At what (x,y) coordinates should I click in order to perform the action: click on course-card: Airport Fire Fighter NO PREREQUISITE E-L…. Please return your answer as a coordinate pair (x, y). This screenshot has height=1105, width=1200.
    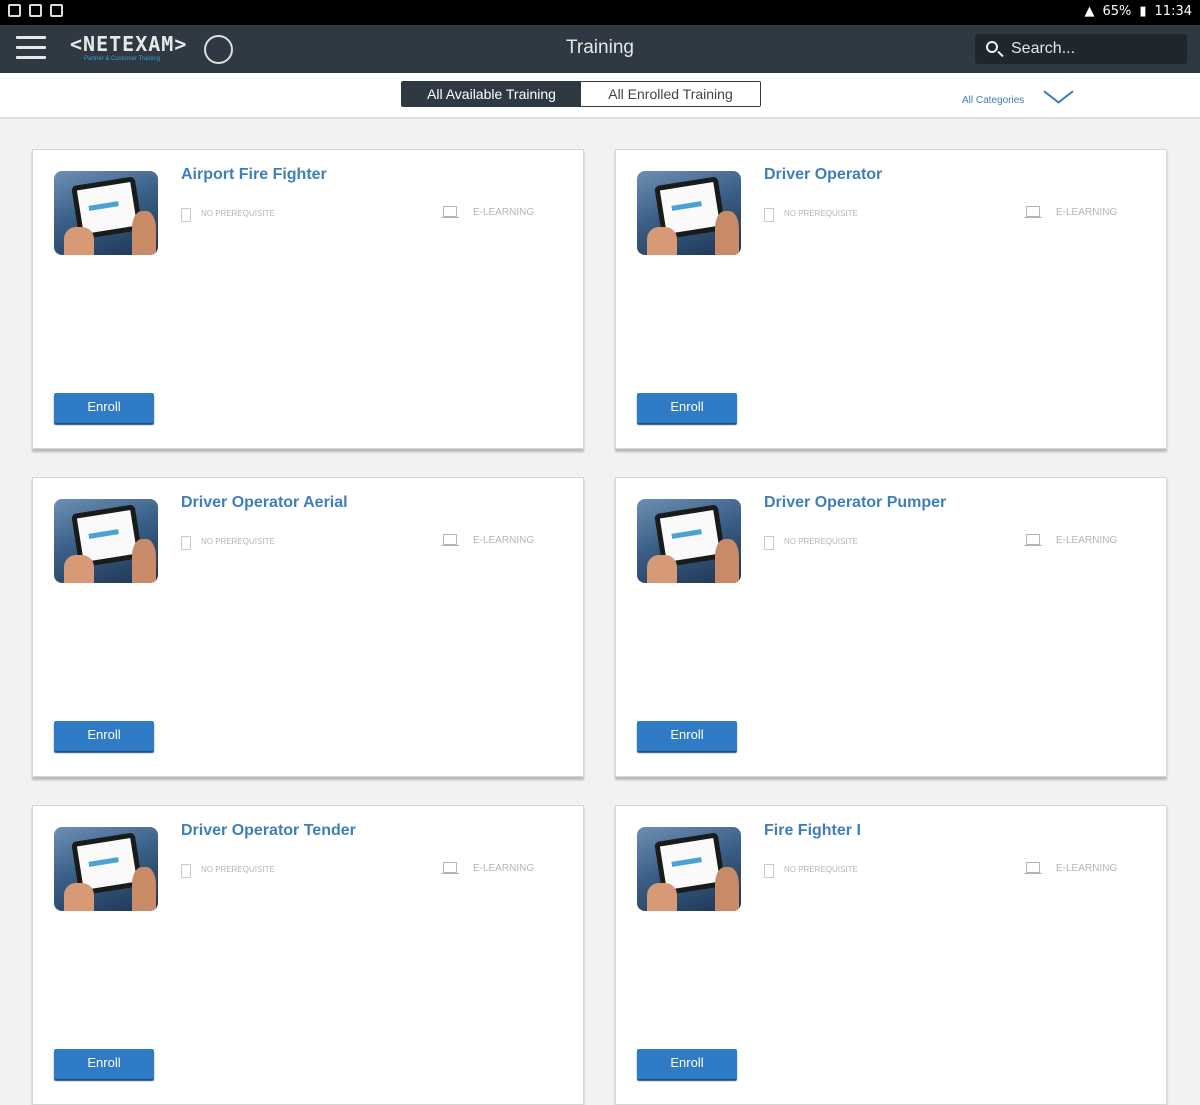
    Looking at the image, I should click on (308, 299).